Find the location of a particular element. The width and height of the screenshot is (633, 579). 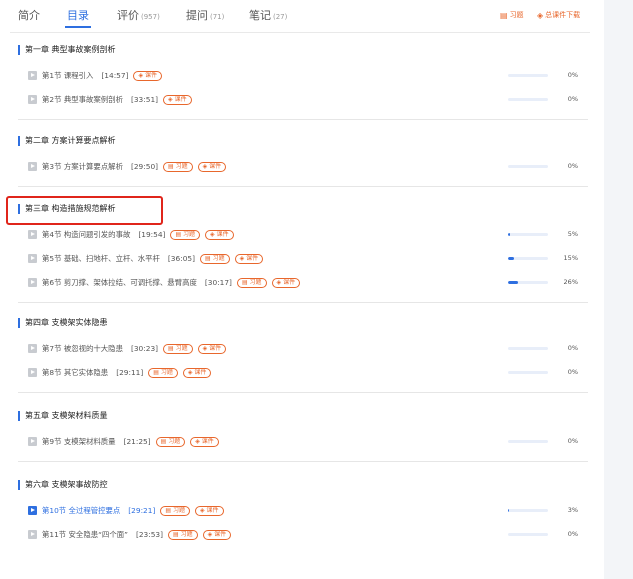

lesson-duration: [30:17] is located at coordinates (218, 282).